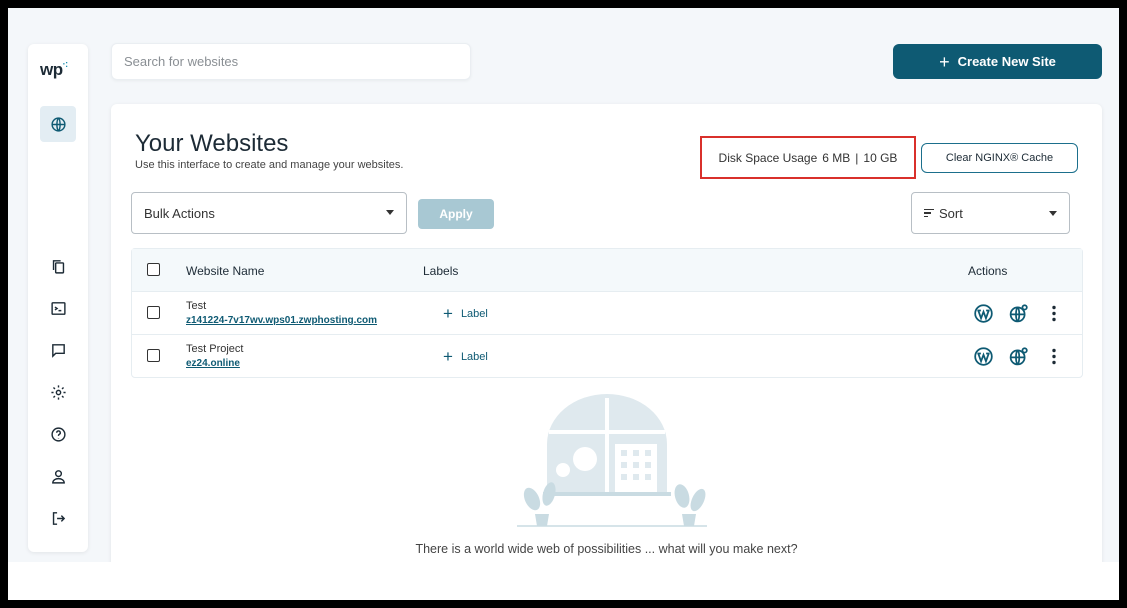 This screenshot has width=1127, height=608. Describe the element at coordinates (269, 213) in the screenshot. I see `bulk-actions-select: Bulk Actions` at that location.